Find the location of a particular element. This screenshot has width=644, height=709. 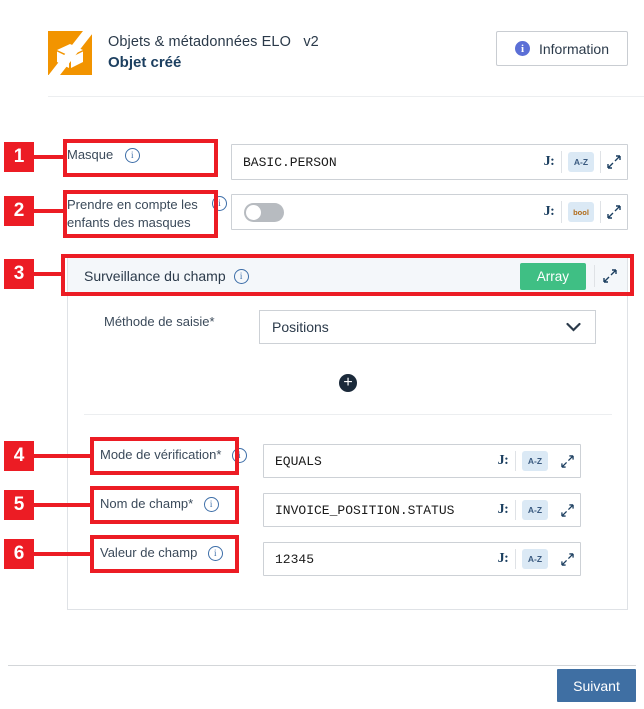

expand-icon-enfants-masques is located at coordinates (614, 212).